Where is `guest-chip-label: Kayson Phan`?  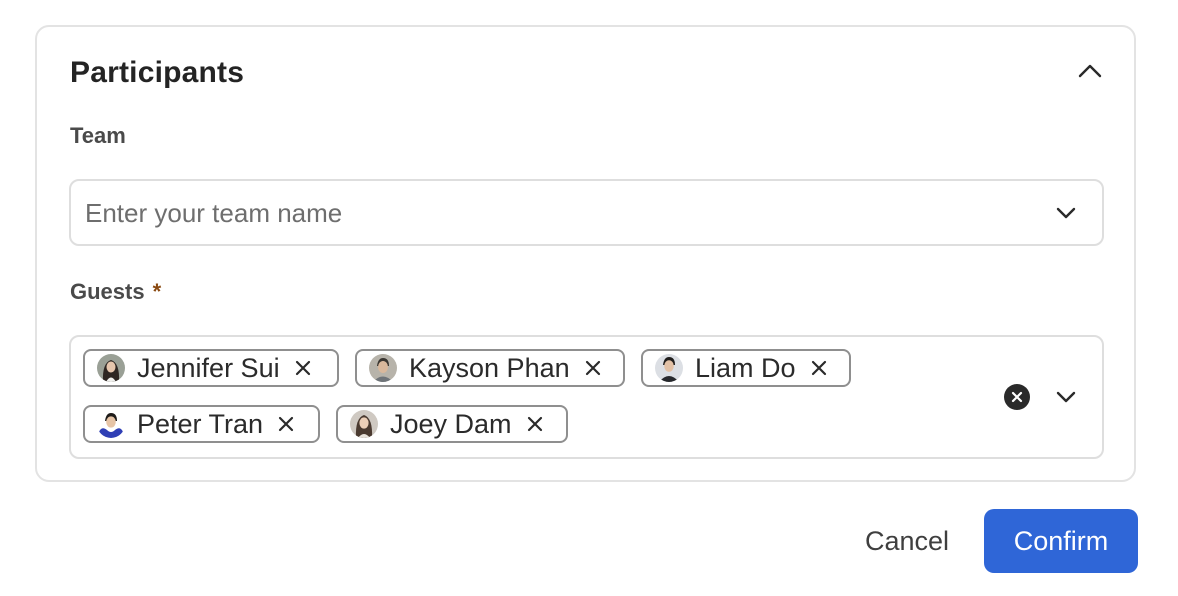 guest-chip-label: Kayson Phan is located at coordinates (489, 367).